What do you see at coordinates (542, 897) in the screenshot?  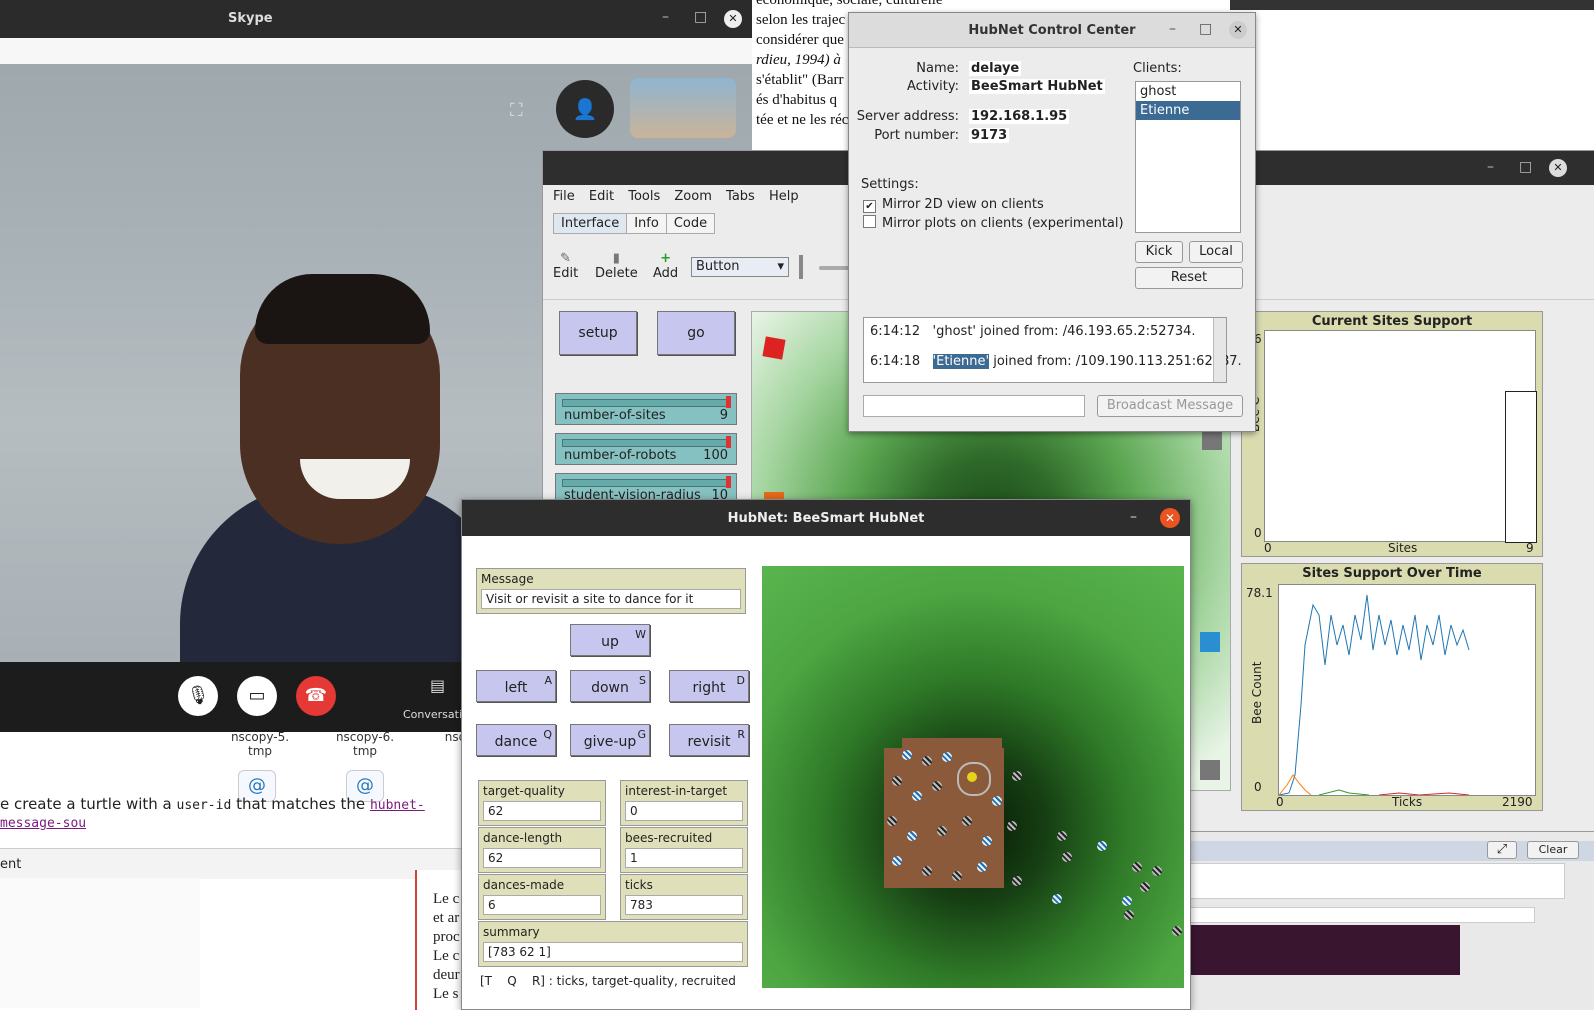 I see `monitor-dances-made: dances-made 6` at bounding box center [542, 897].